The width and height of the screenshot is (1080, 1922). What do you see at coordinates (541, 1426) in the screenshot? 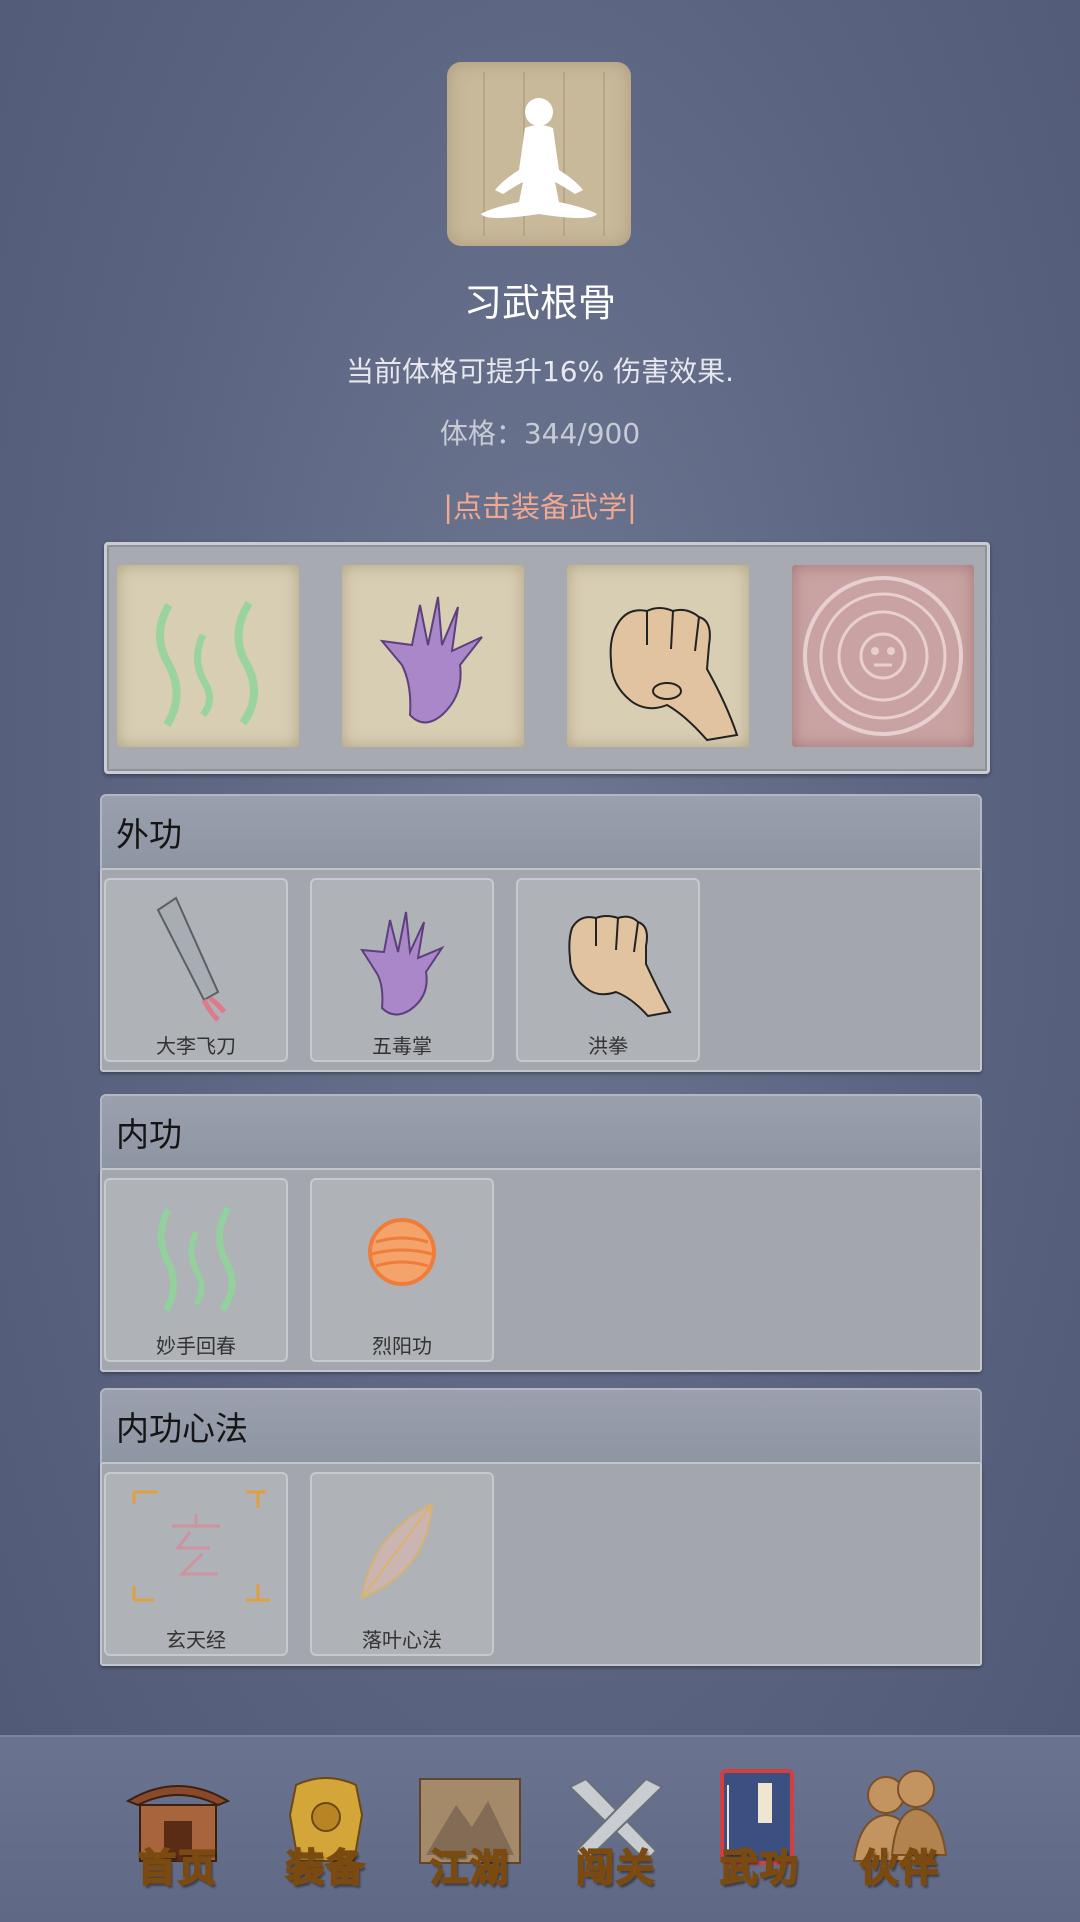
I see `section-header-neigong-xinfa: 内功心法` at bounding box center [541, 1426].